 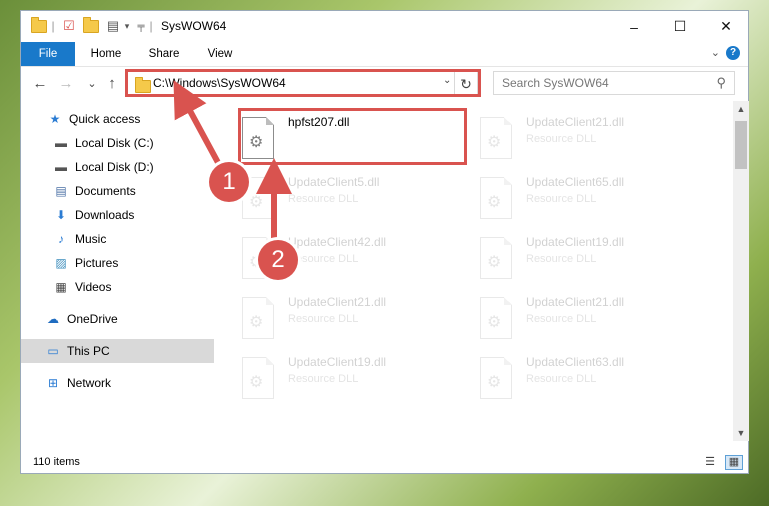 I want to click on minimize-button: –, so click(x=634, y=26).